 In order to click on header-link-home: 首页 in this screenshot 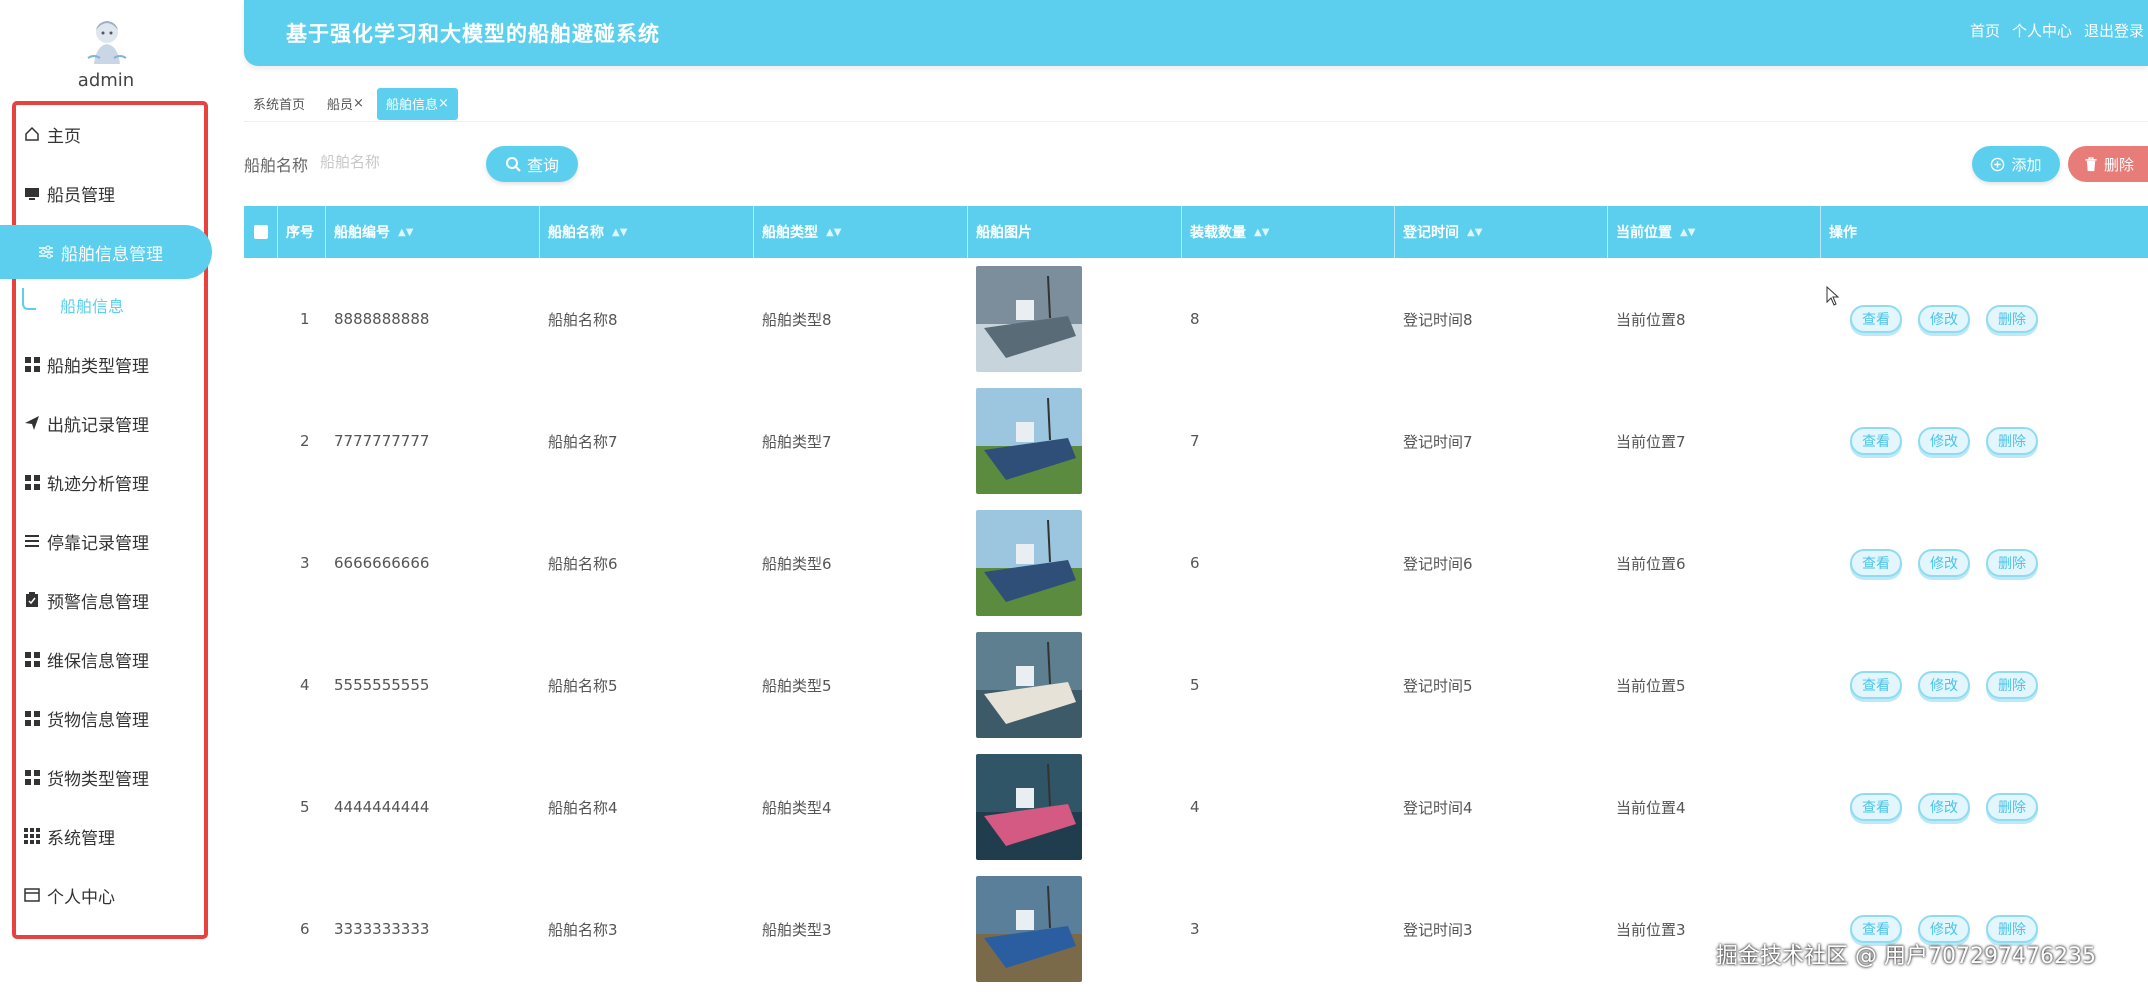, I will do `click(1985, 30)`.